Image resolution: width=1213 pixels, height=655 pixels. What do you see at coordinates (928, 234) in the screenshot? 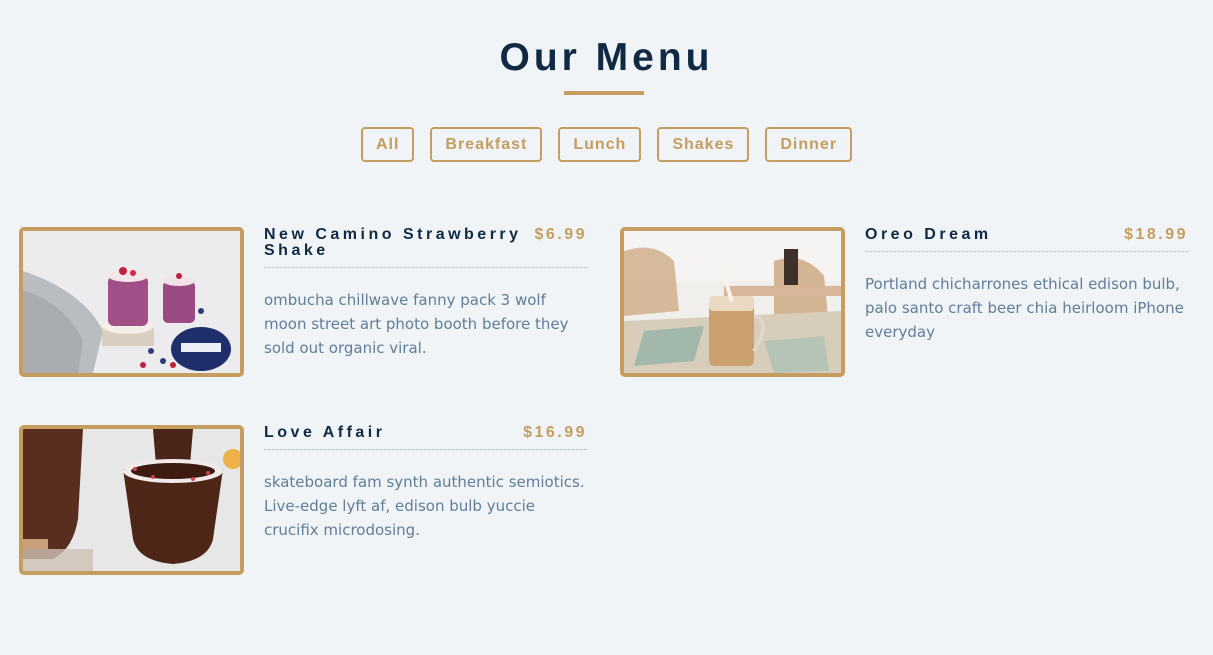
I see `item-name: Oreo Dream` at bounding box center [928, 234].